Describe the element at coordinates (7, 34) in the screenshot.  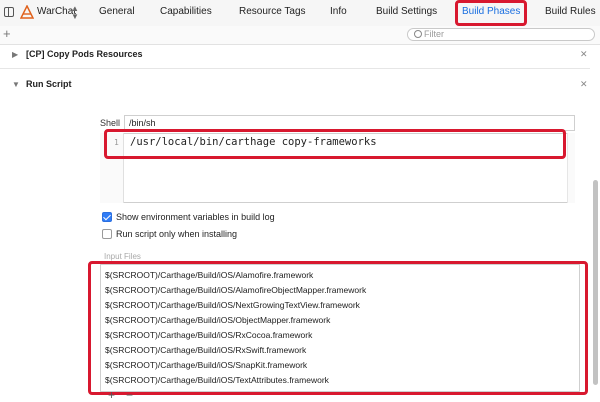
I see `add-phase-icon: +` at that location.